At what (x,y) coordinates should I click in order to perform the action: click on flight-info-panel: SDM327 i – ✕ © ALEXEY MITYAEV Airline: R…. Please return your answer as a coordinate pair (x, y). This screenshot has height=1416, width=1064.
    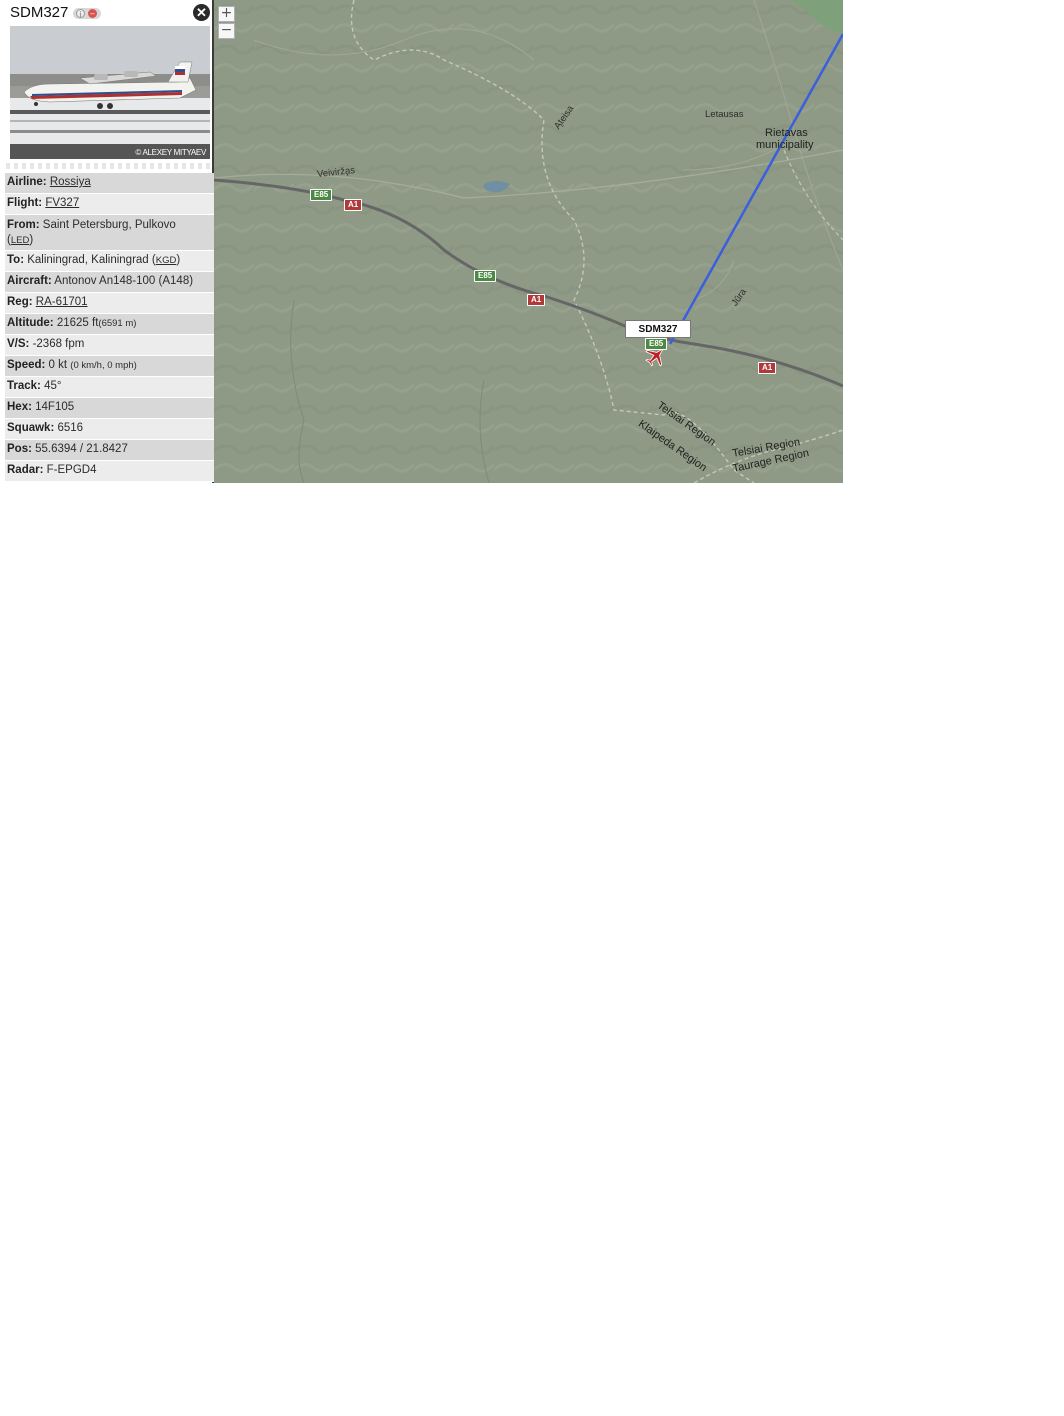
    Looking at the image, I should click on (107, 241).